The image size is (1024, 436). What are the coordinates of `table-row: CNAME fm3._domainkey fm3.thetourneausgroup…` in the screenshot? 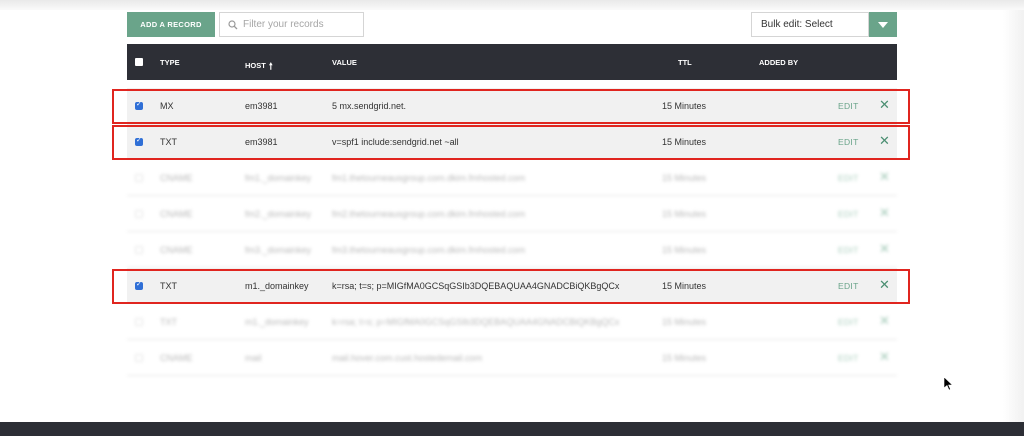 It's located at (512, 250).